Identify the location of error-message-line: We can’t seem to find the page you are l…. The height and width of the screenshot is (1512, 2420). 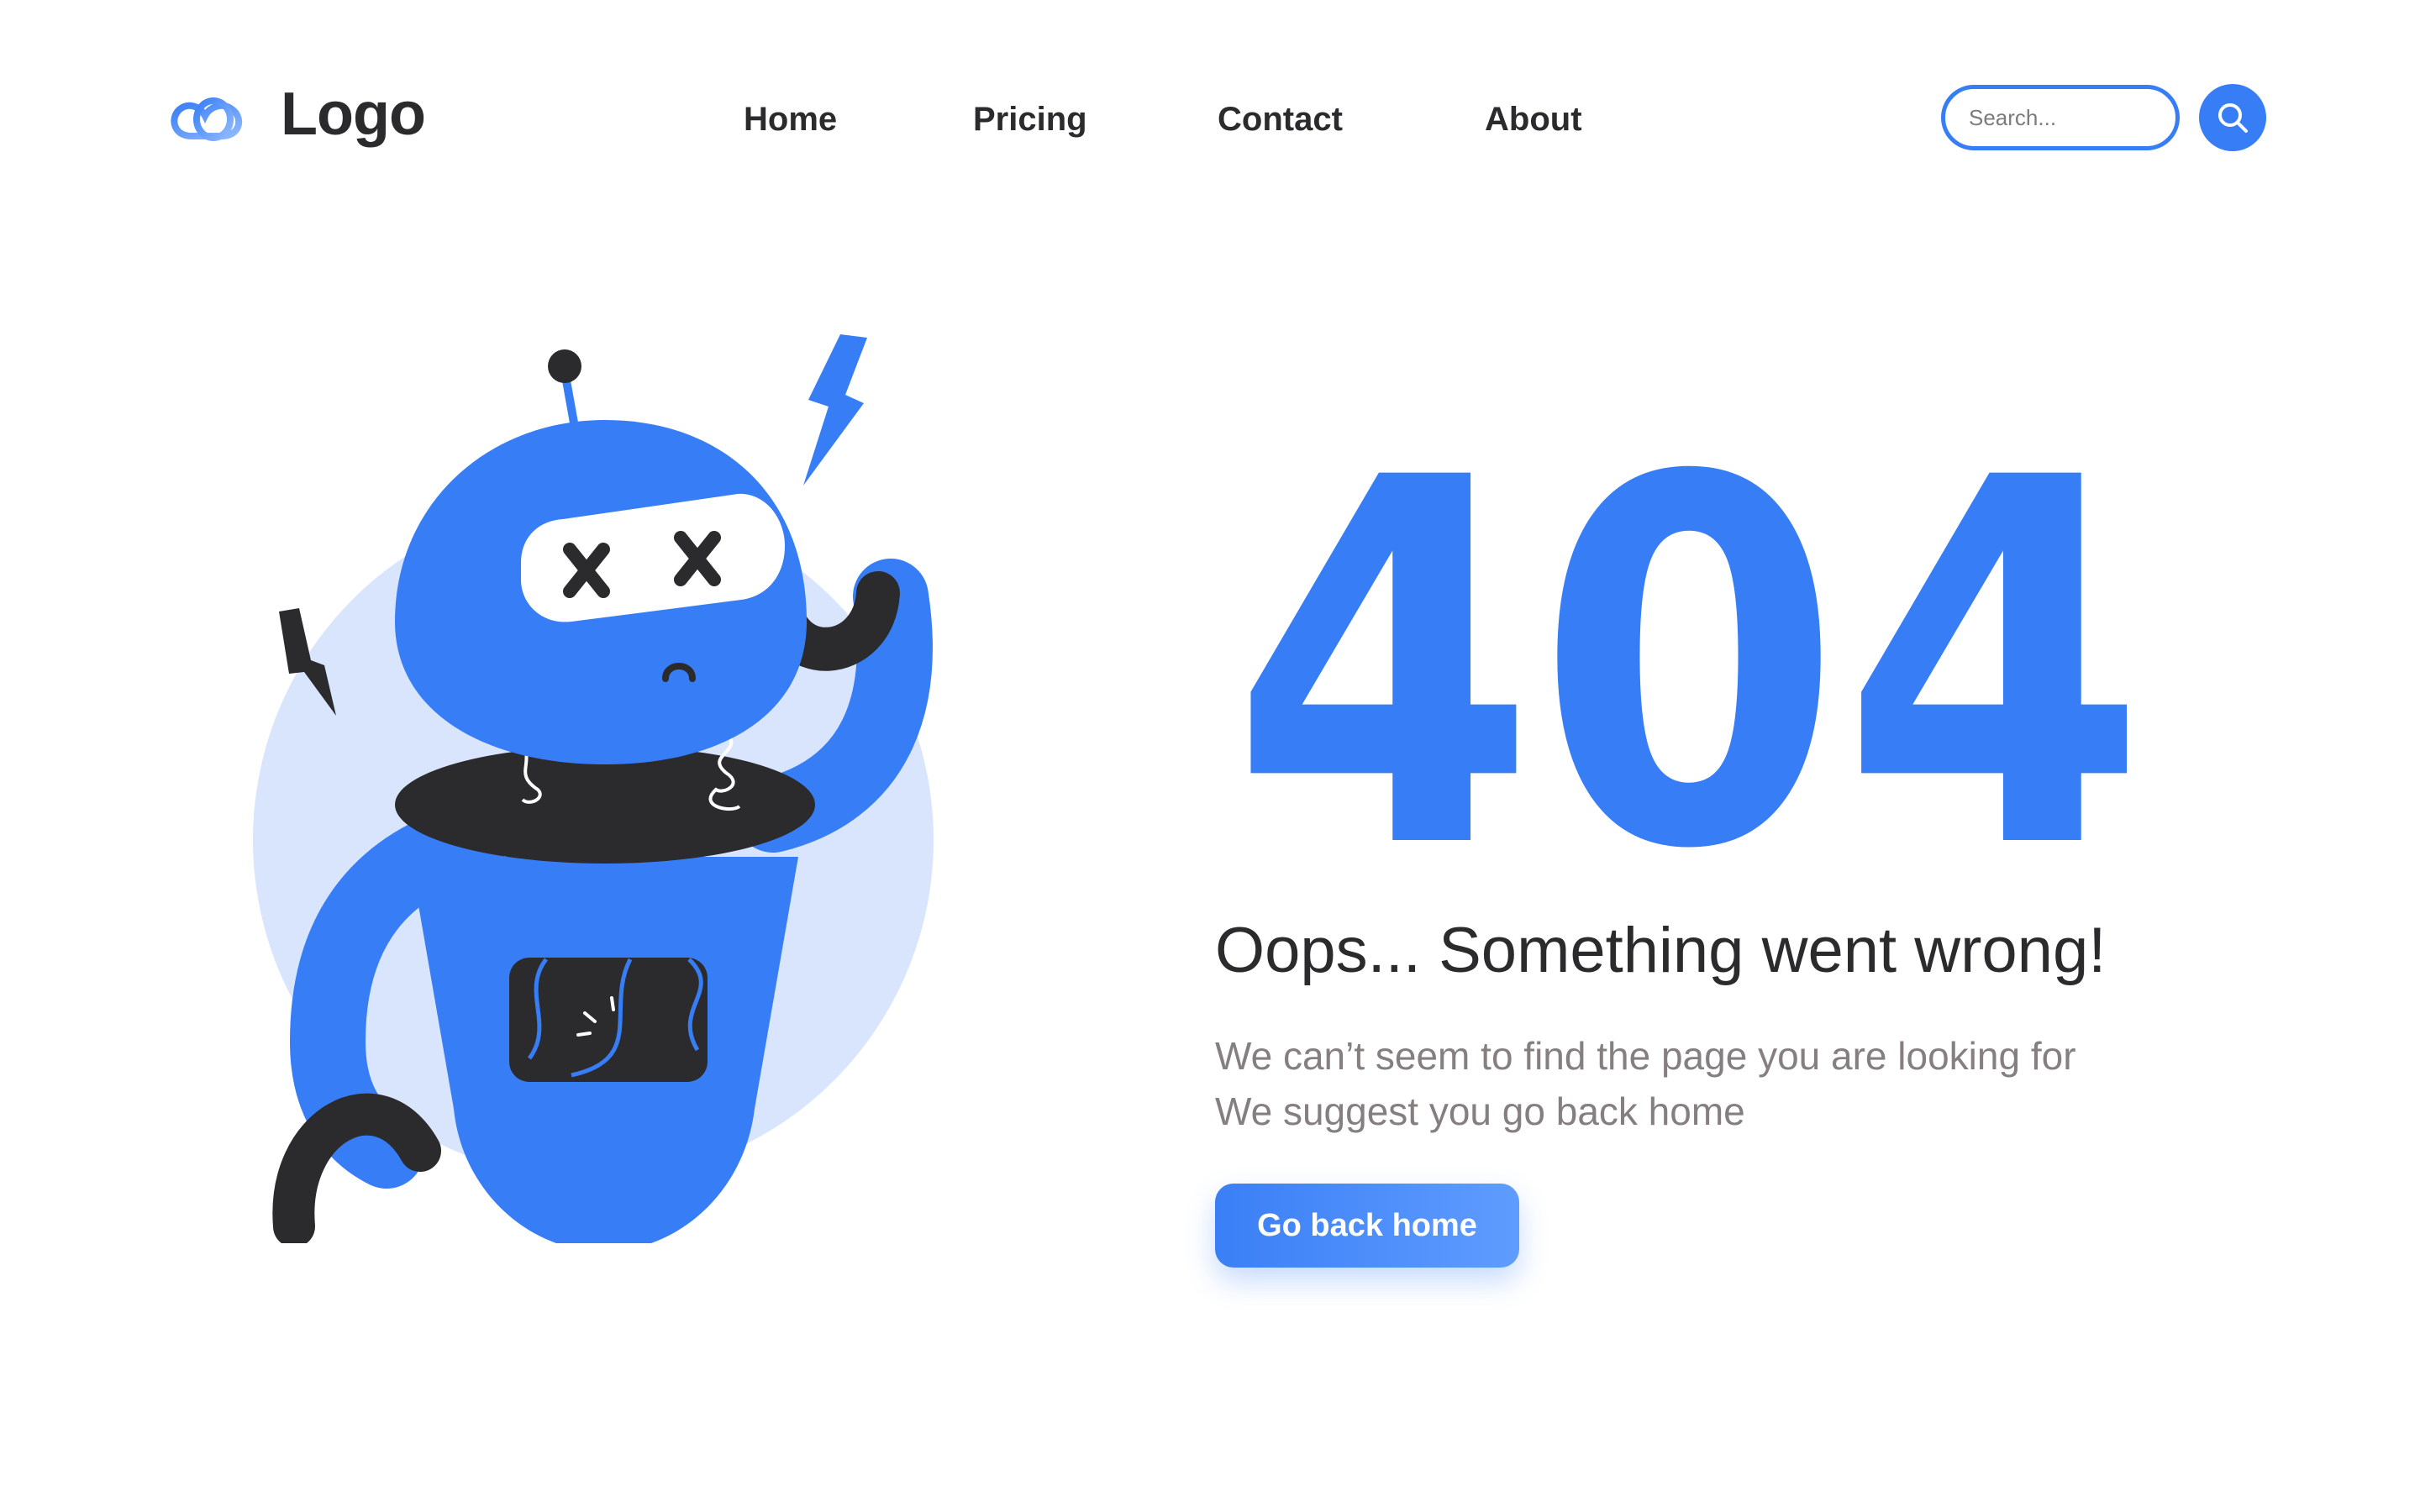
(1646, 1056).